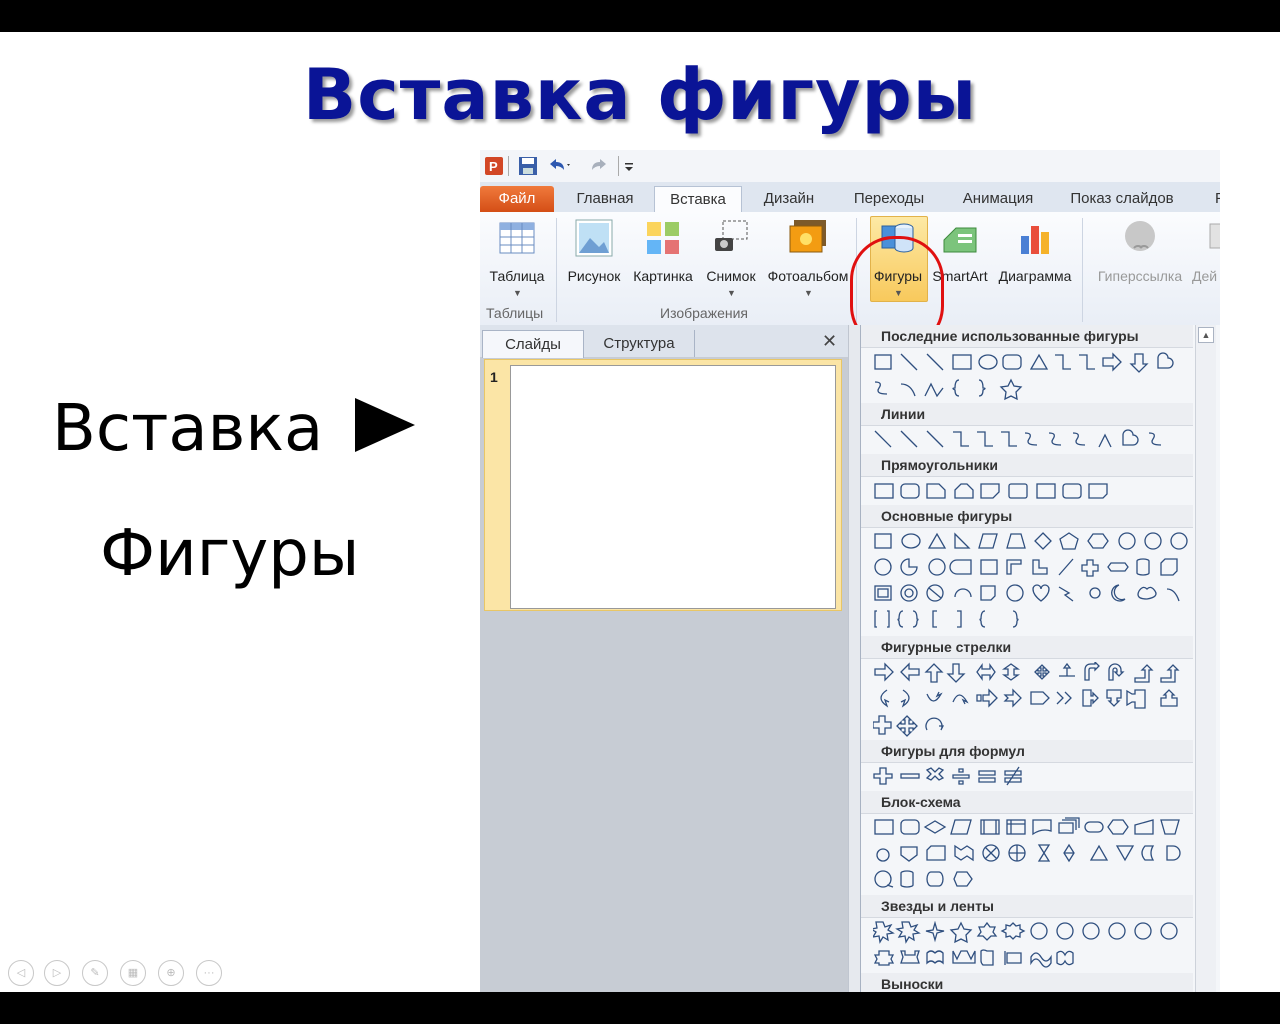 This screenshot has width=1280, height=1024. Describe the element at coordinates (230, 554) in the screenshot. I see `bullet-shapes: Фигуры` at that location.